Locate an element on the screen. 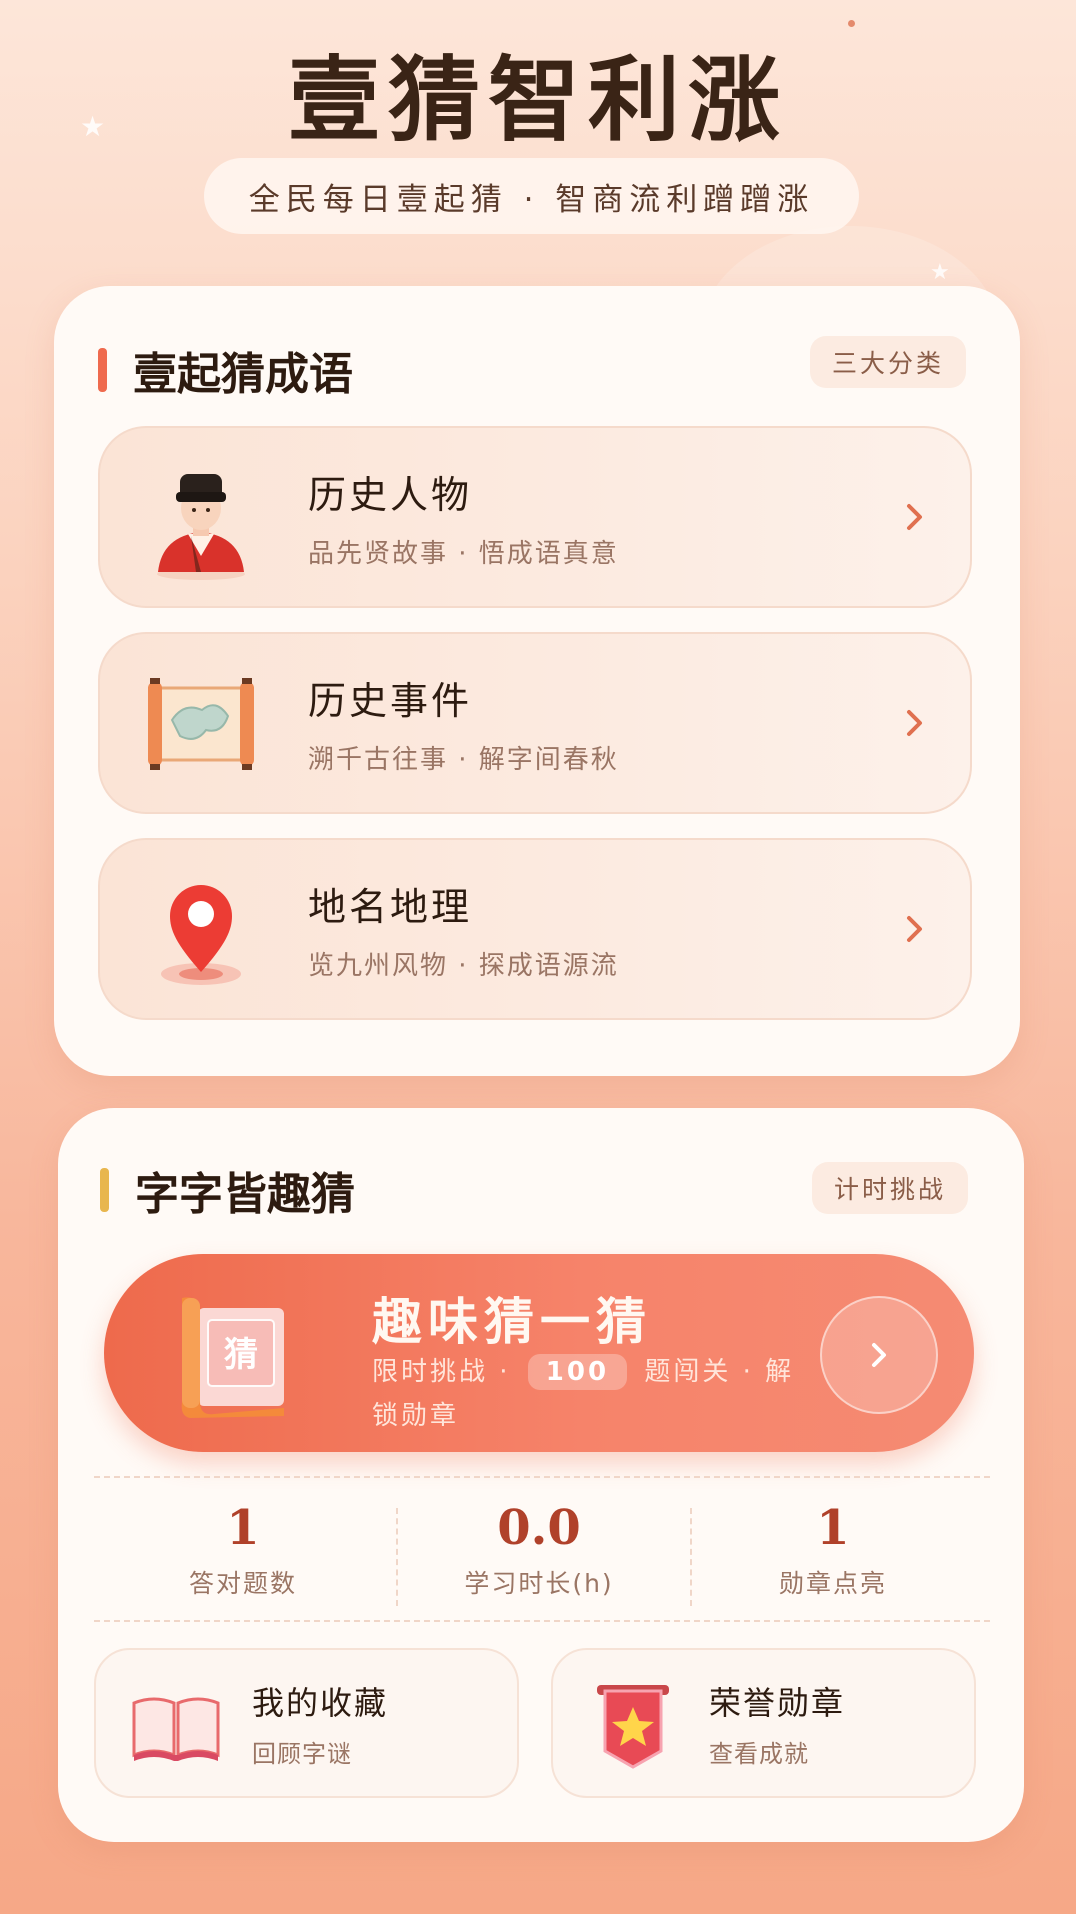 The width and height of the screenshot is (1076, 1914). shortcut-title: 荣誉勋章 is located at coordinates (777, 1702).